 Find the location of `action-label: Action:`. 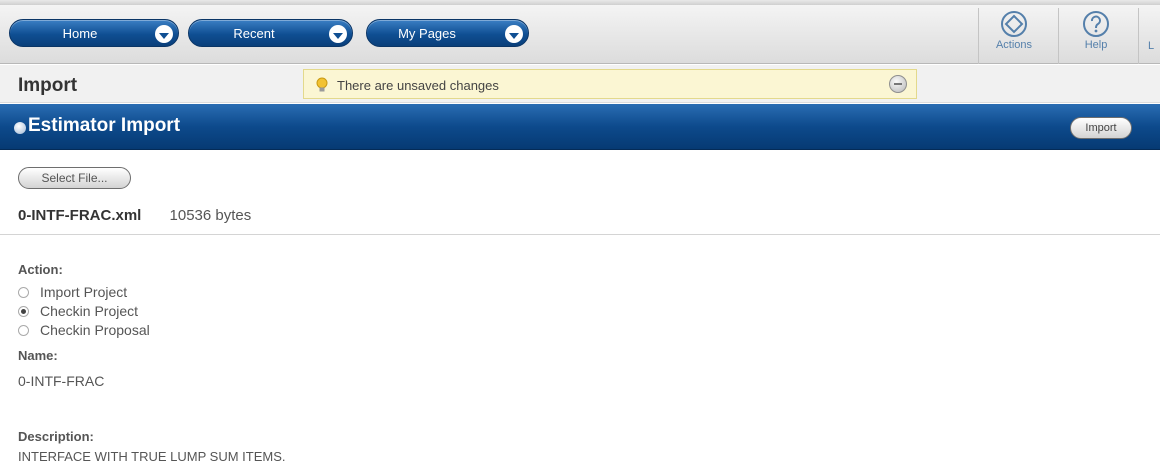

action-label: Action: is located at coordinates (40, 269).